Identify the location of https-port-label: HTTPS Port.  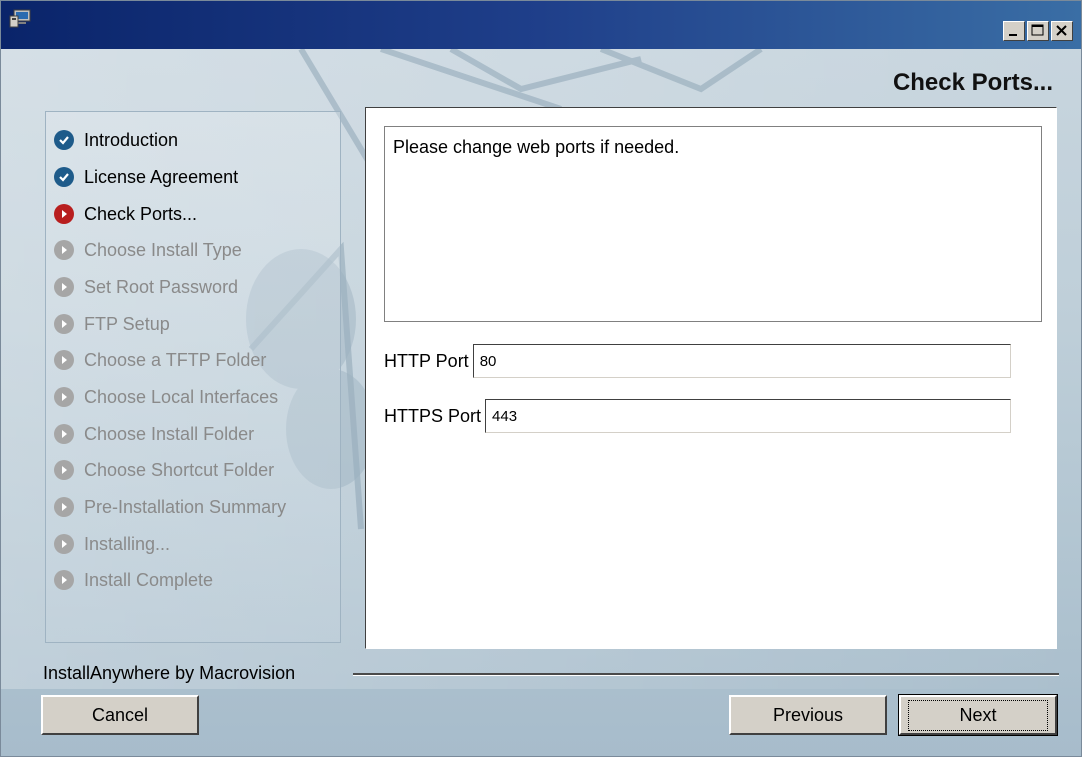
(433, 415).